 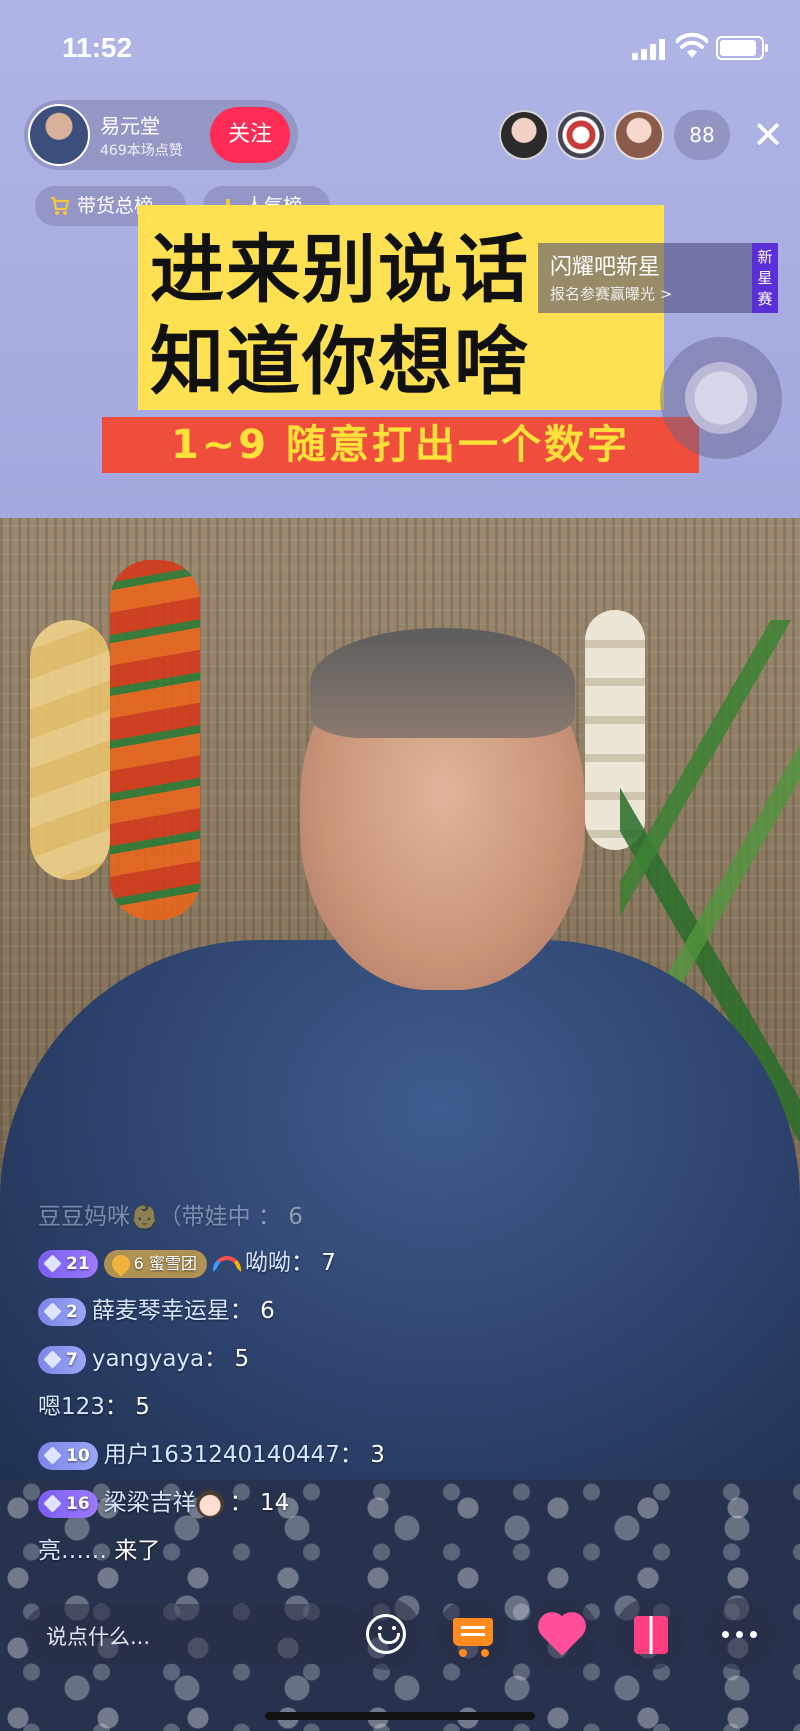 What do you see at coordinates (60, 205) in the screenshot?
I see `cart-icon` at bounding box center [60, 205].